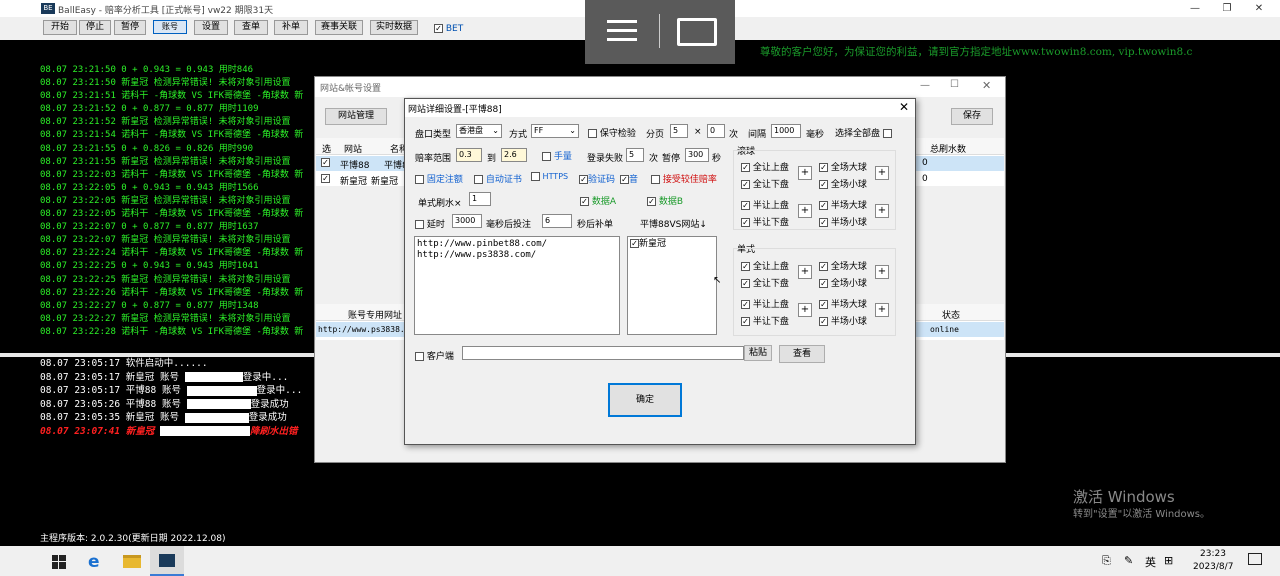 The image size is (1280, 576). I want to click on log-line: 08.07 23:21:50 新皇冠 检测异常错误! 未将对象引用设置, so click(165, 83).